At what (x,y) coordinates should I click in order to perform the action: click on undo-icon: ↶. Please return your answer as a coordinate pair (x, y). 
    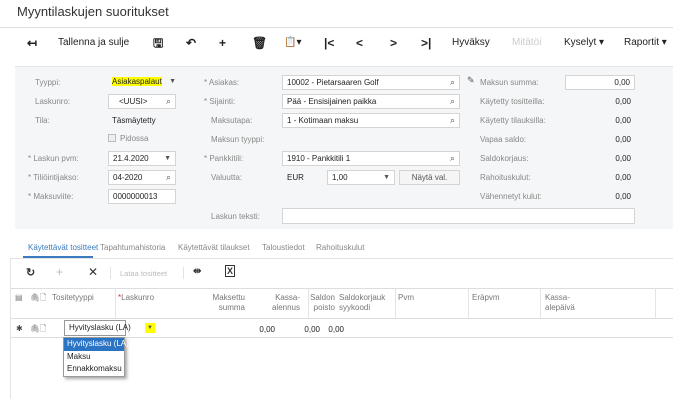
    Looking at the image, I should click on (191, 43).